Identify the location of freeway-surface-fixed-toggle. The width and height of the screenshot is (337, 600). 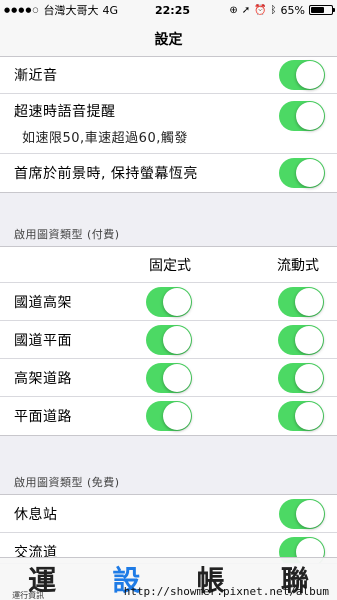
(169, 340).